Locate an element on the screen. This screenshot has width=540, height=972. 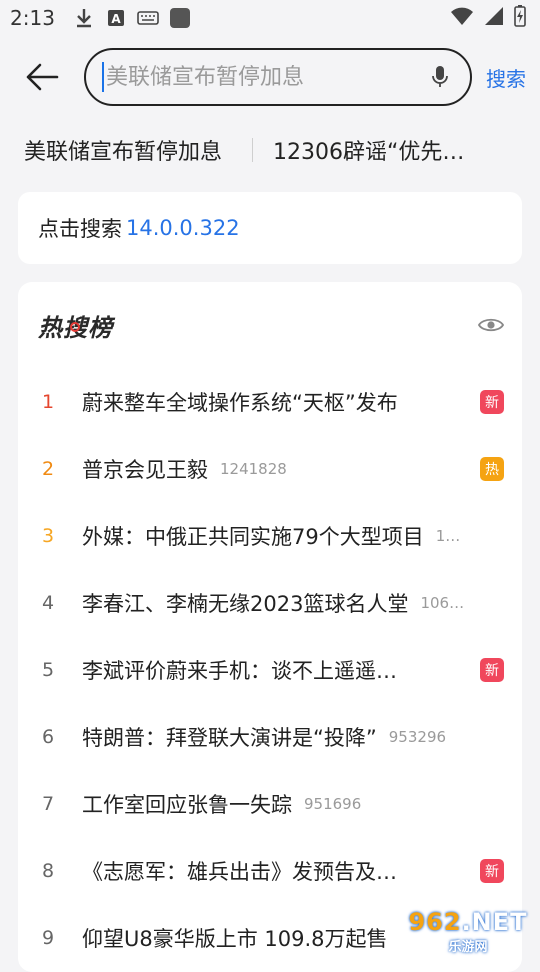
rank-number: 9 is located at coordinates (62, 938).